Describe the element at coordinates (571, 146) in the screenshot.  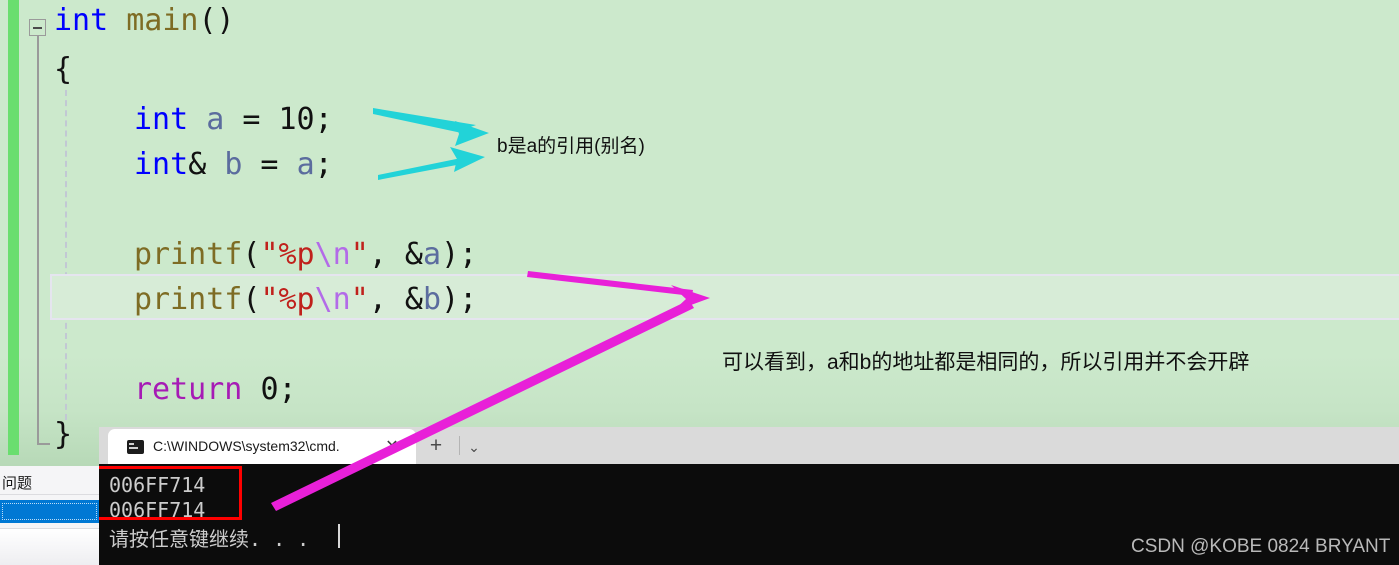
I see `annotation-reference-note: b是a的引用(别名)` at that location.